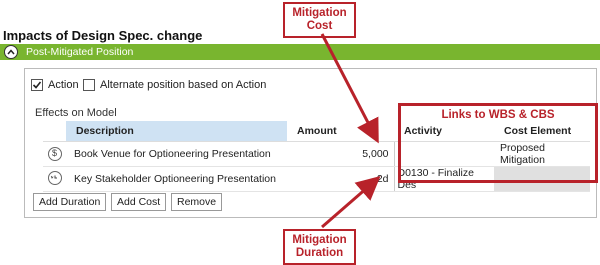 This screenshot has height=265, width=600. I want to click on add-duration-button: Add Duration, so click(70, 202).